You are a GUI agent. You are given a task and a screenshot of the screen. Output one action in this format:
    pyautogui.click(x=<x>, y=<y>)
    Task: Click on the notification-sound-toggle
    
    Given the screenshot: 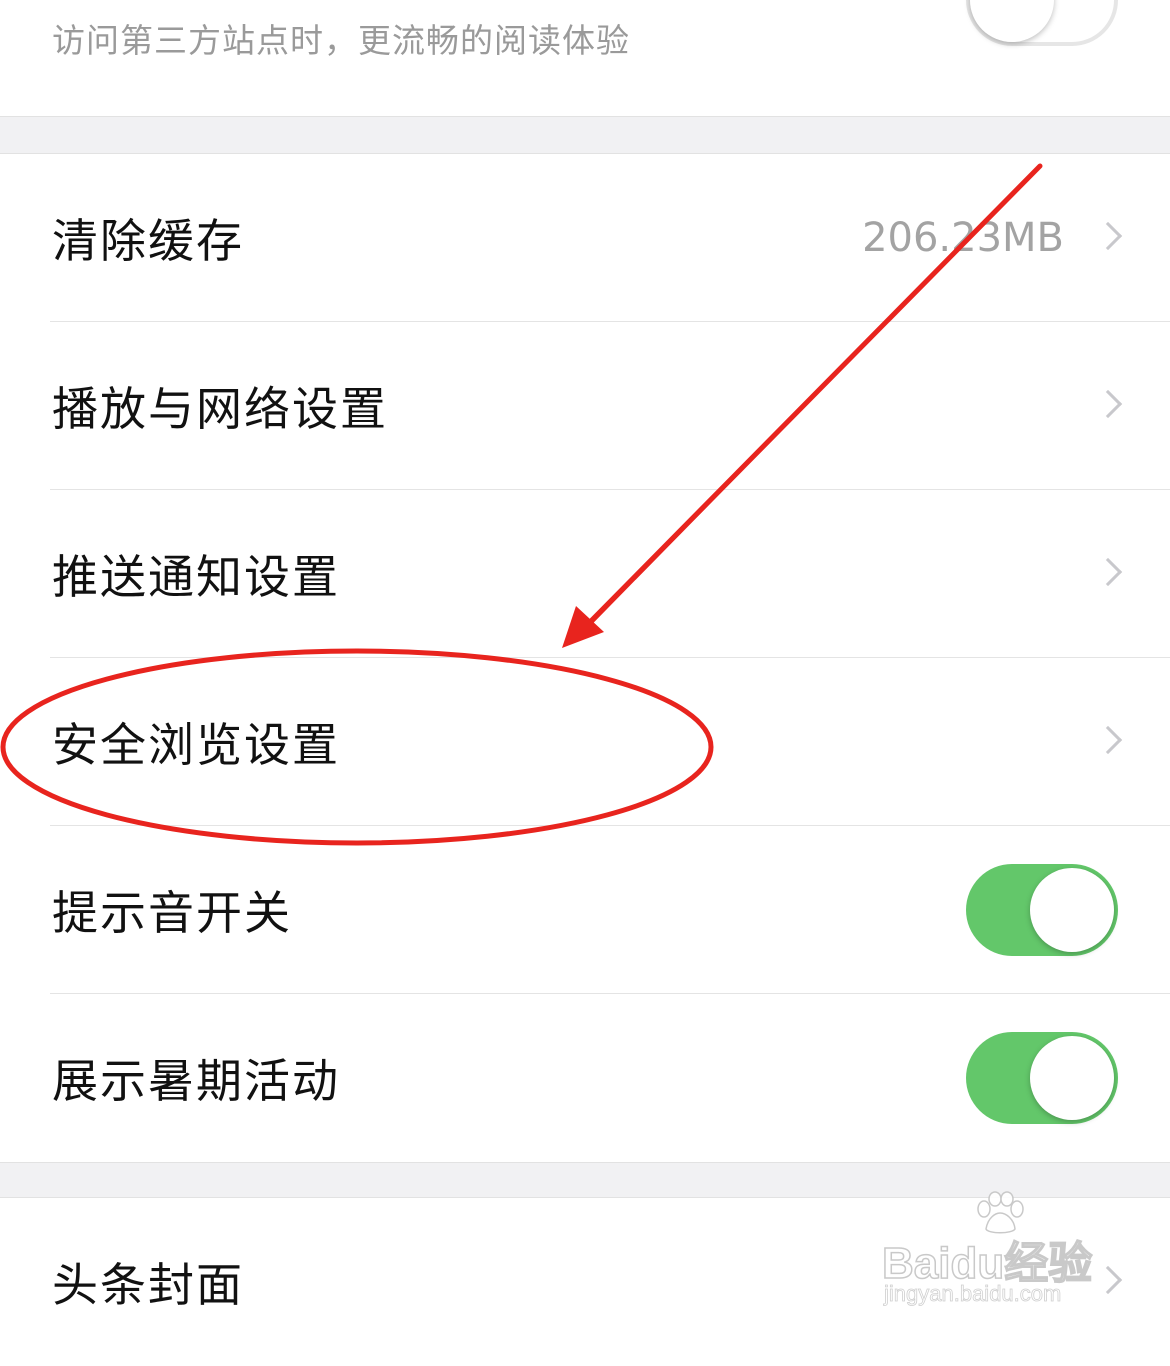 What is the action you would take?
    pyautogui.click(x=1042, y=910)
    